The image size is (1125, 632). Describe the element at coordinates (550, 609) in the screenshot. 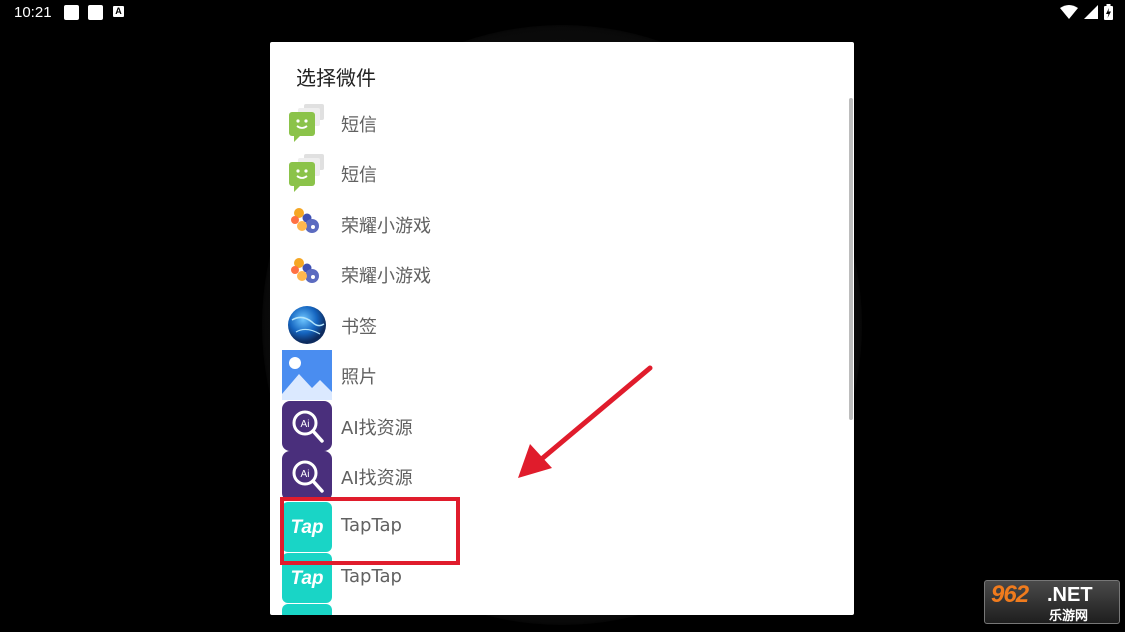

I see `list-item` at that location.